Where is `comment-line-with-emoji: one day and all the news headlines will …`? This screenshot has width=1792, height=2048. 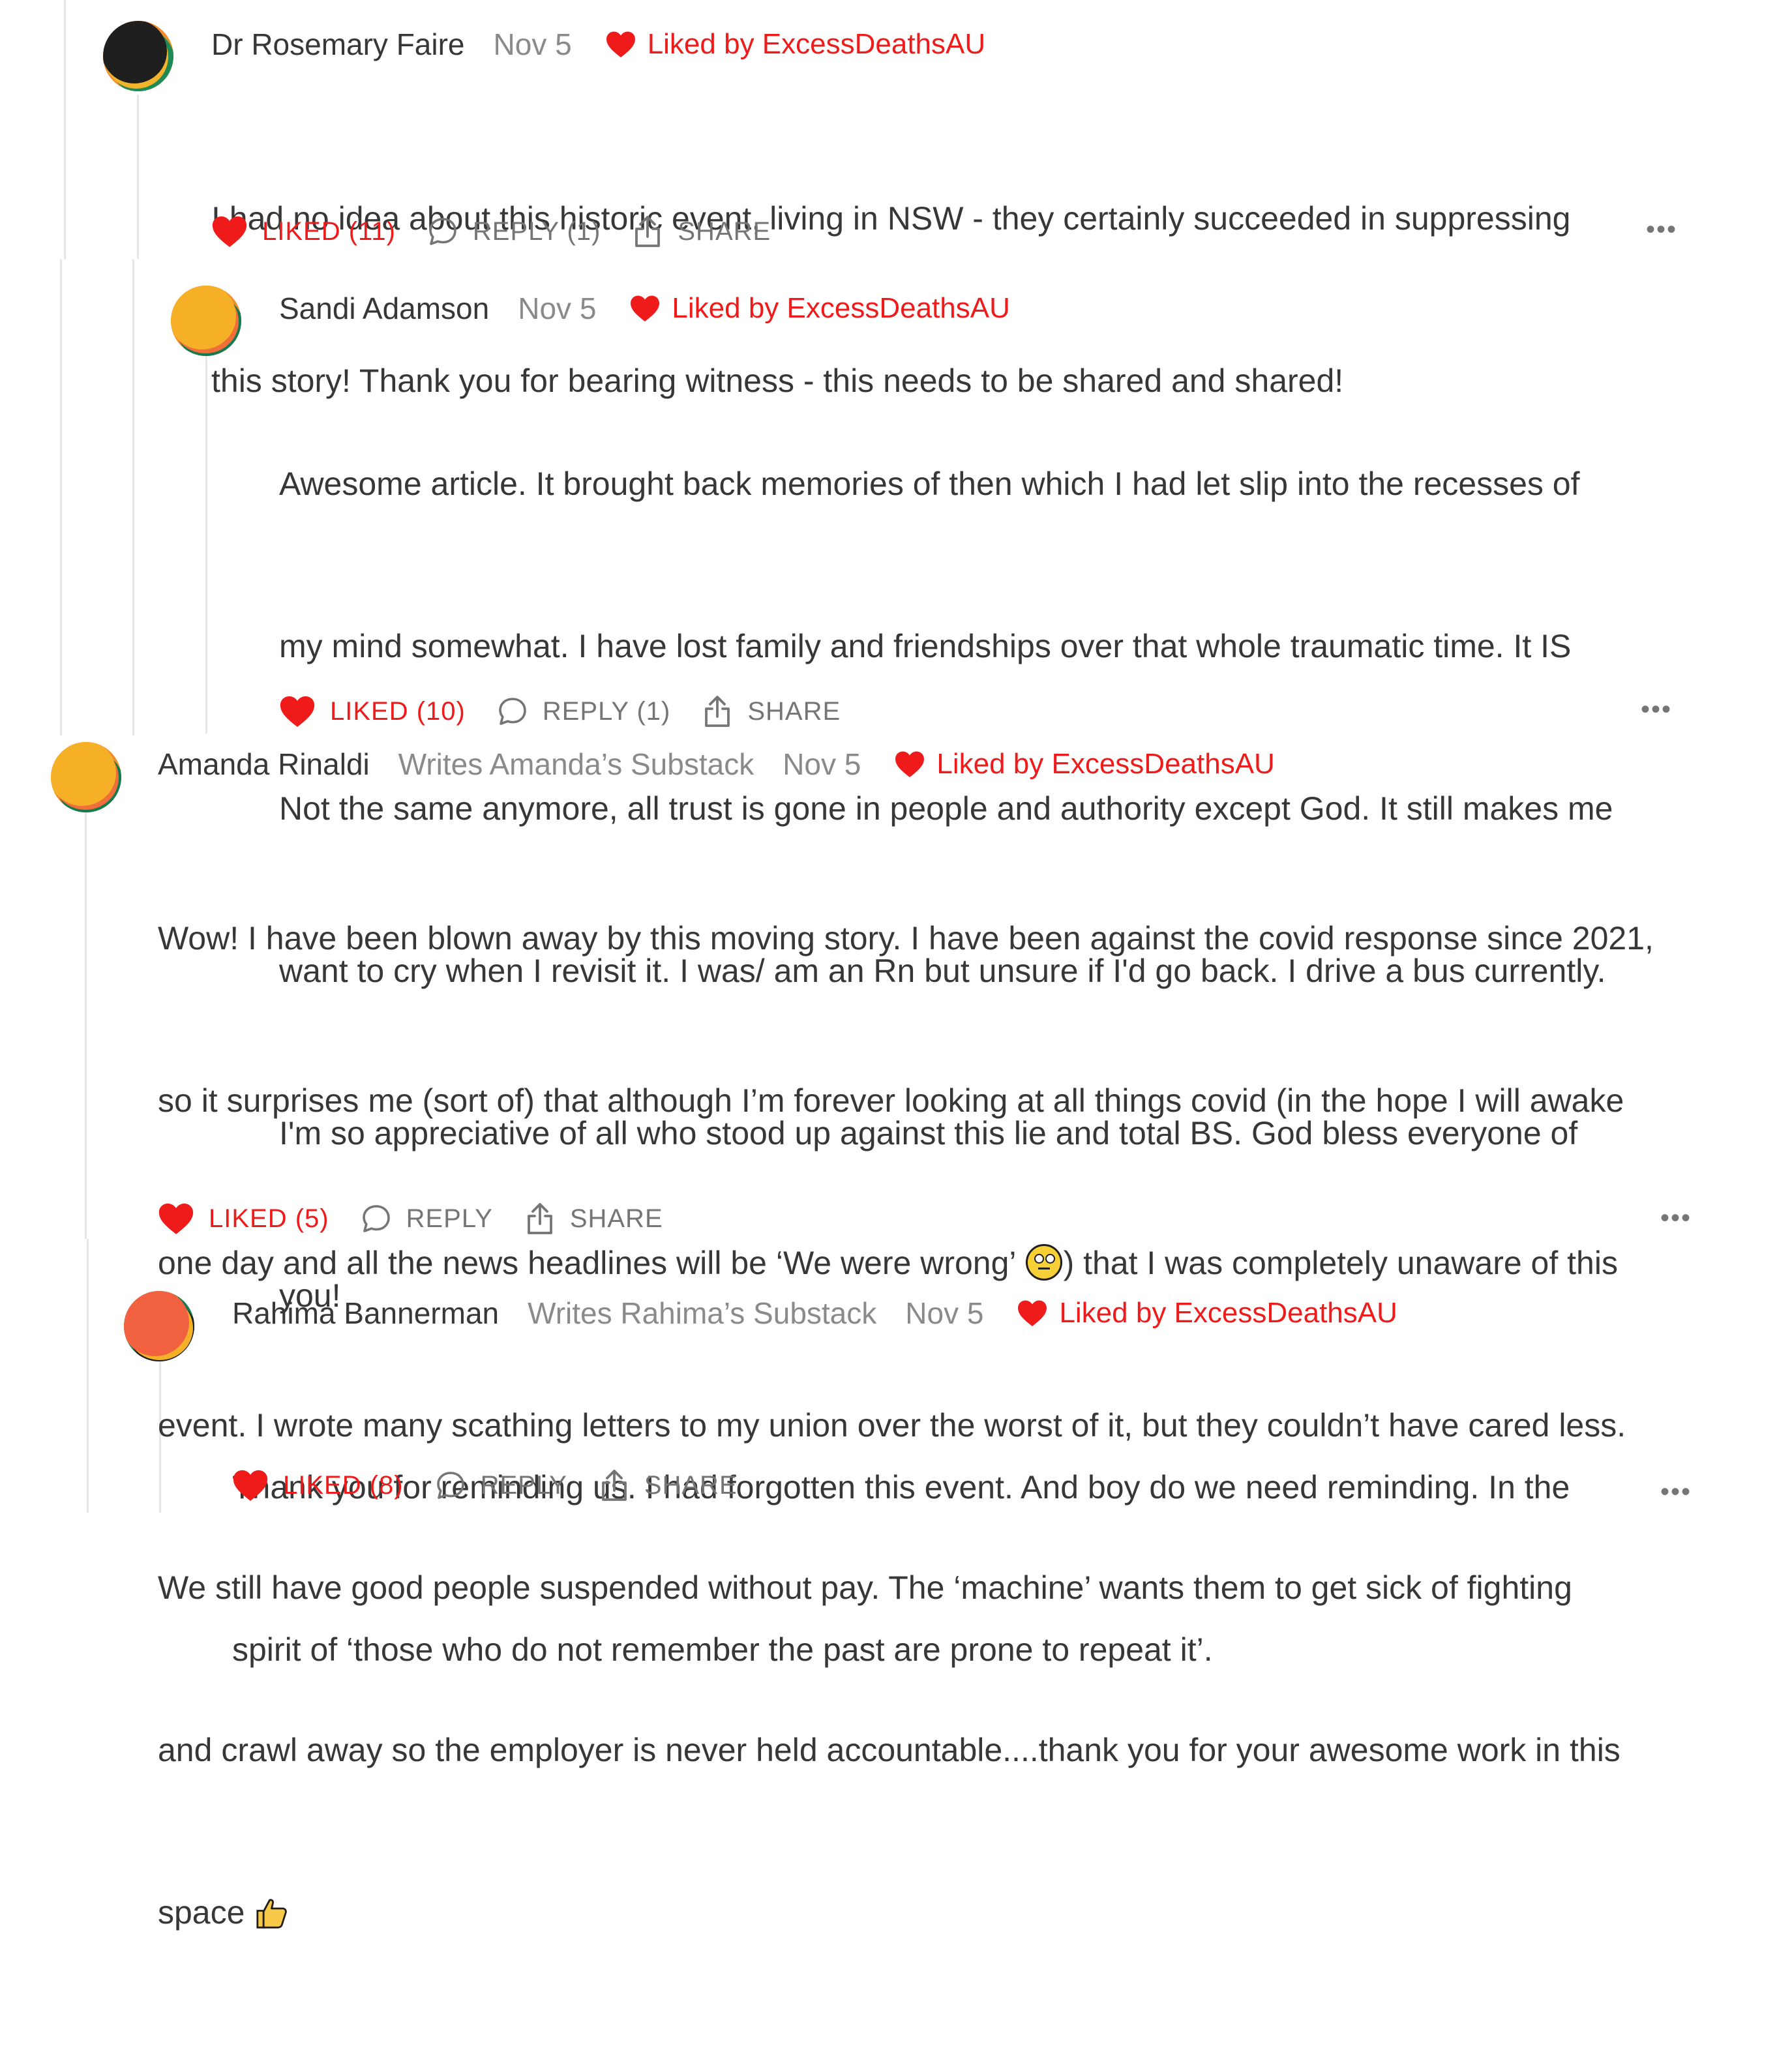
comment-line-with-emoji: one day and all the news headlines will … is located at coordinates (906, 1263).